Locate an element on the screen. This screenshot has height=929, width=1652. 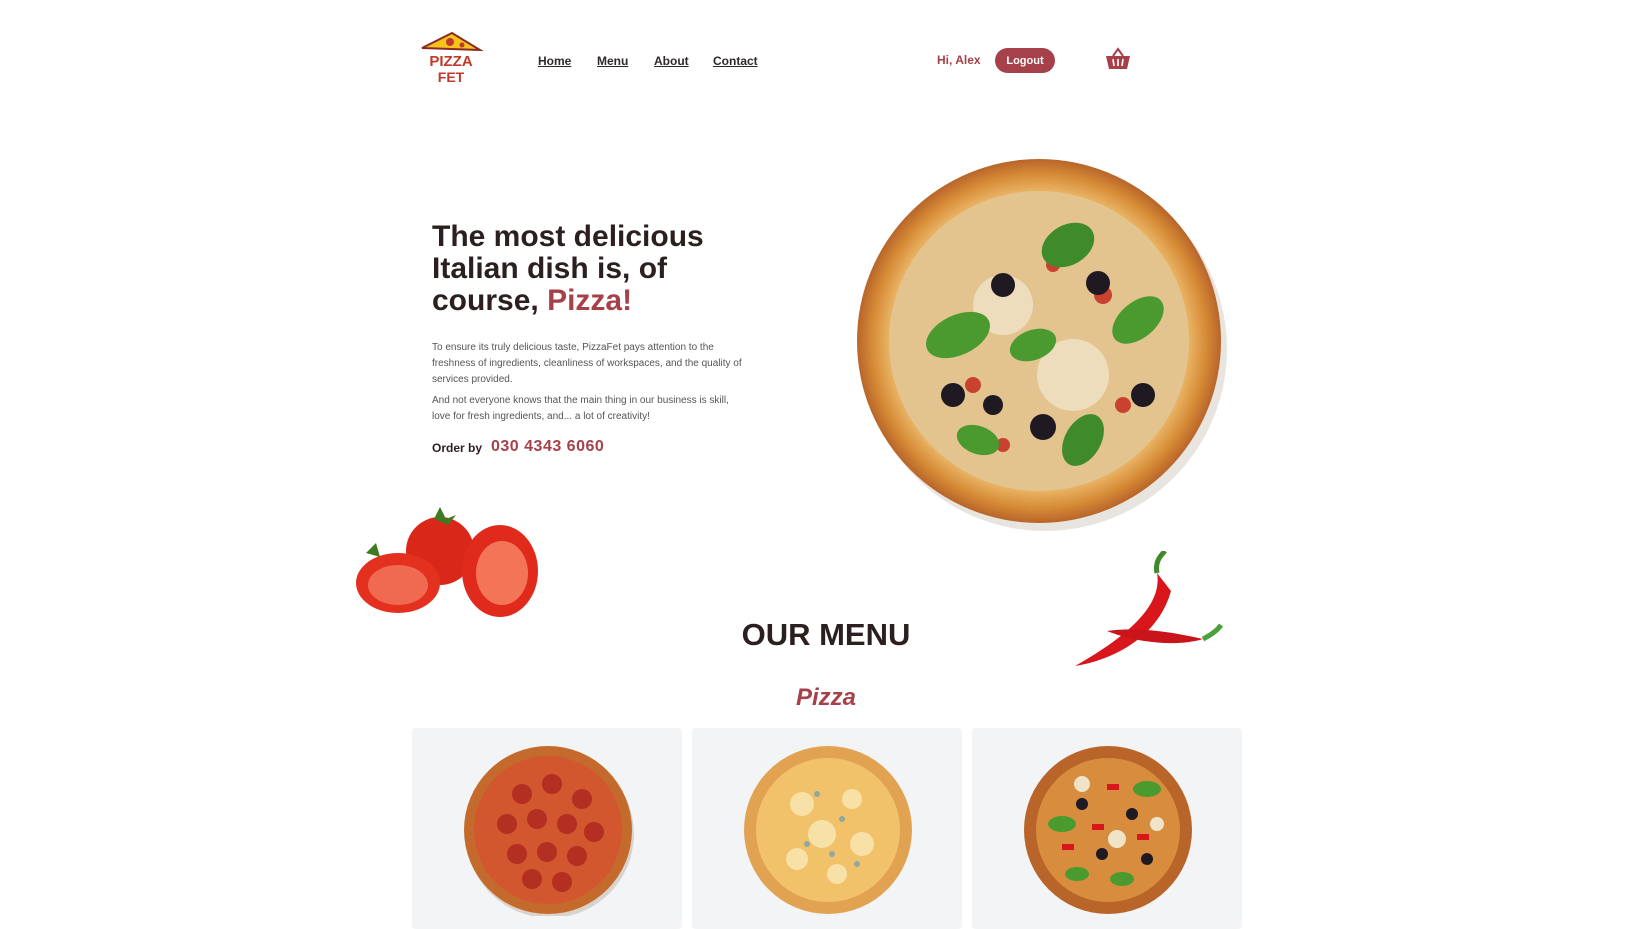
nav-contact-link: Contact is located at coordinates (735, 61).